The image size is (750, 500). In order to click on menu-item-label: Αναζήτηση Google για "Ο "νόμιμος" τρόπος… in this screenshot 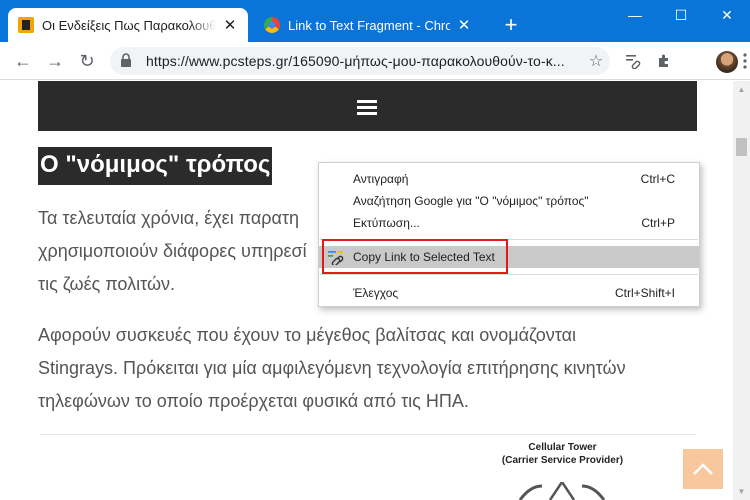, I will do `click(471, 201)`.